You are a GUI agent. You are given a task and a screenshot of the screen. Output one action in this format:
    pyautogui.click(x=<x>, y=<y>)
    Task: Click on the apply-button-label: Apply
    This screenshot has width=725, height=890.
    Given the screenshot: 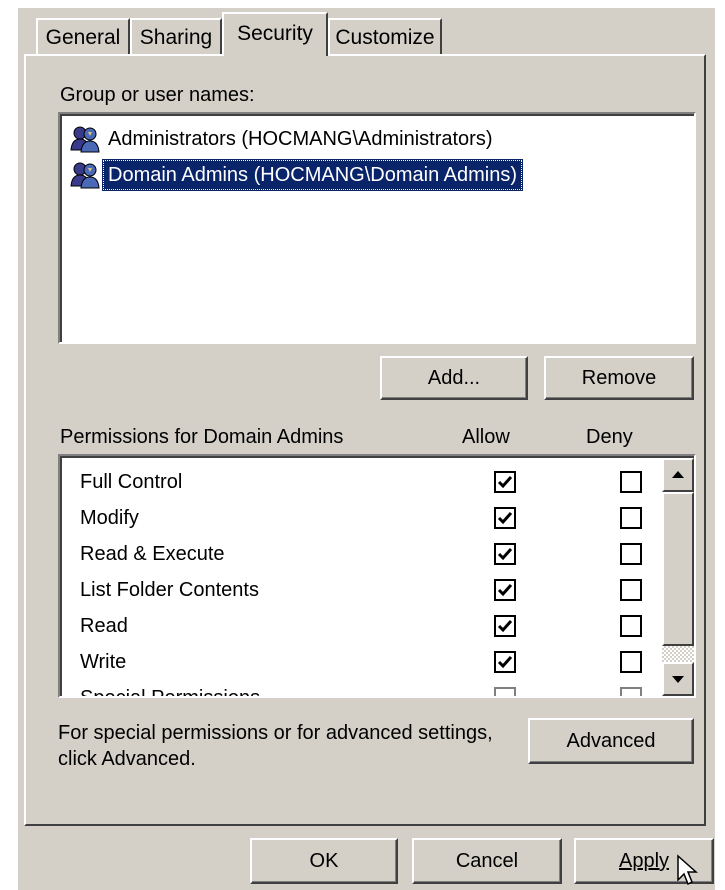 What is the action you would take?
    pyautogui.click(x=644, y=861)
    